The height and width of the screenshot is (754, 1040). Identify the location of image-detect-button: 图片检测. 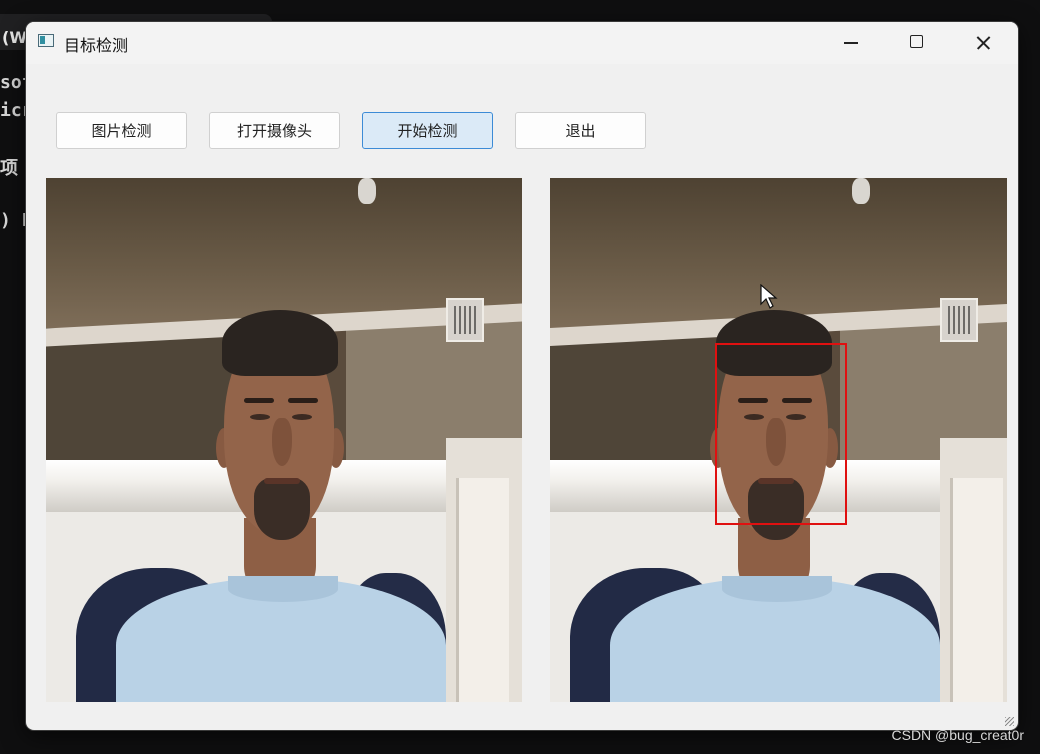
(121, 130).